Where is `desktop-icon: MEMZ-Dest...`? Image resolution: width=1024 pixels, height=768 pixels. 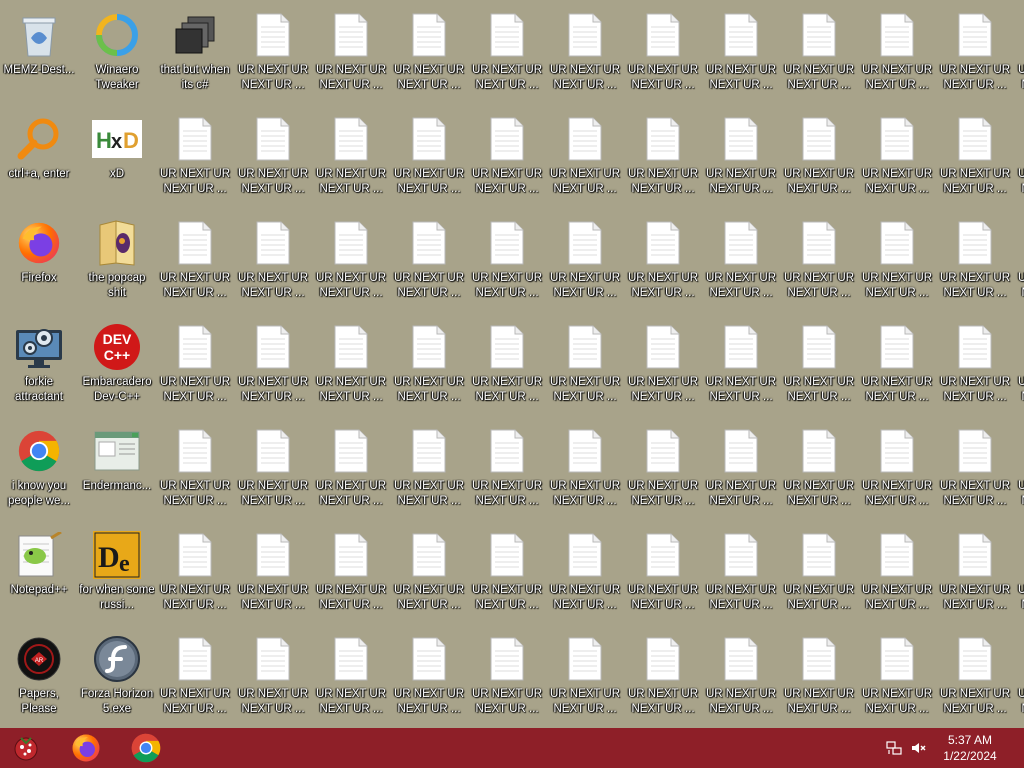
desktop-icon: MEMZ-Dest... is located at coordinates (39, 56).